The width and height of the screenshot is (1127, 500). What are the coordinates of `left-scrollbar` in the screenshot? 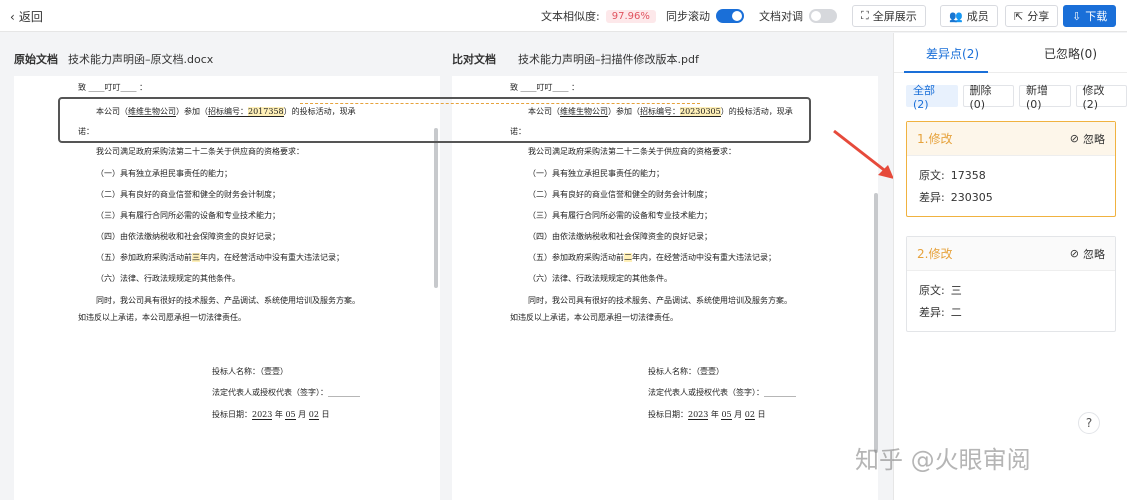 It's located at (436, 208).